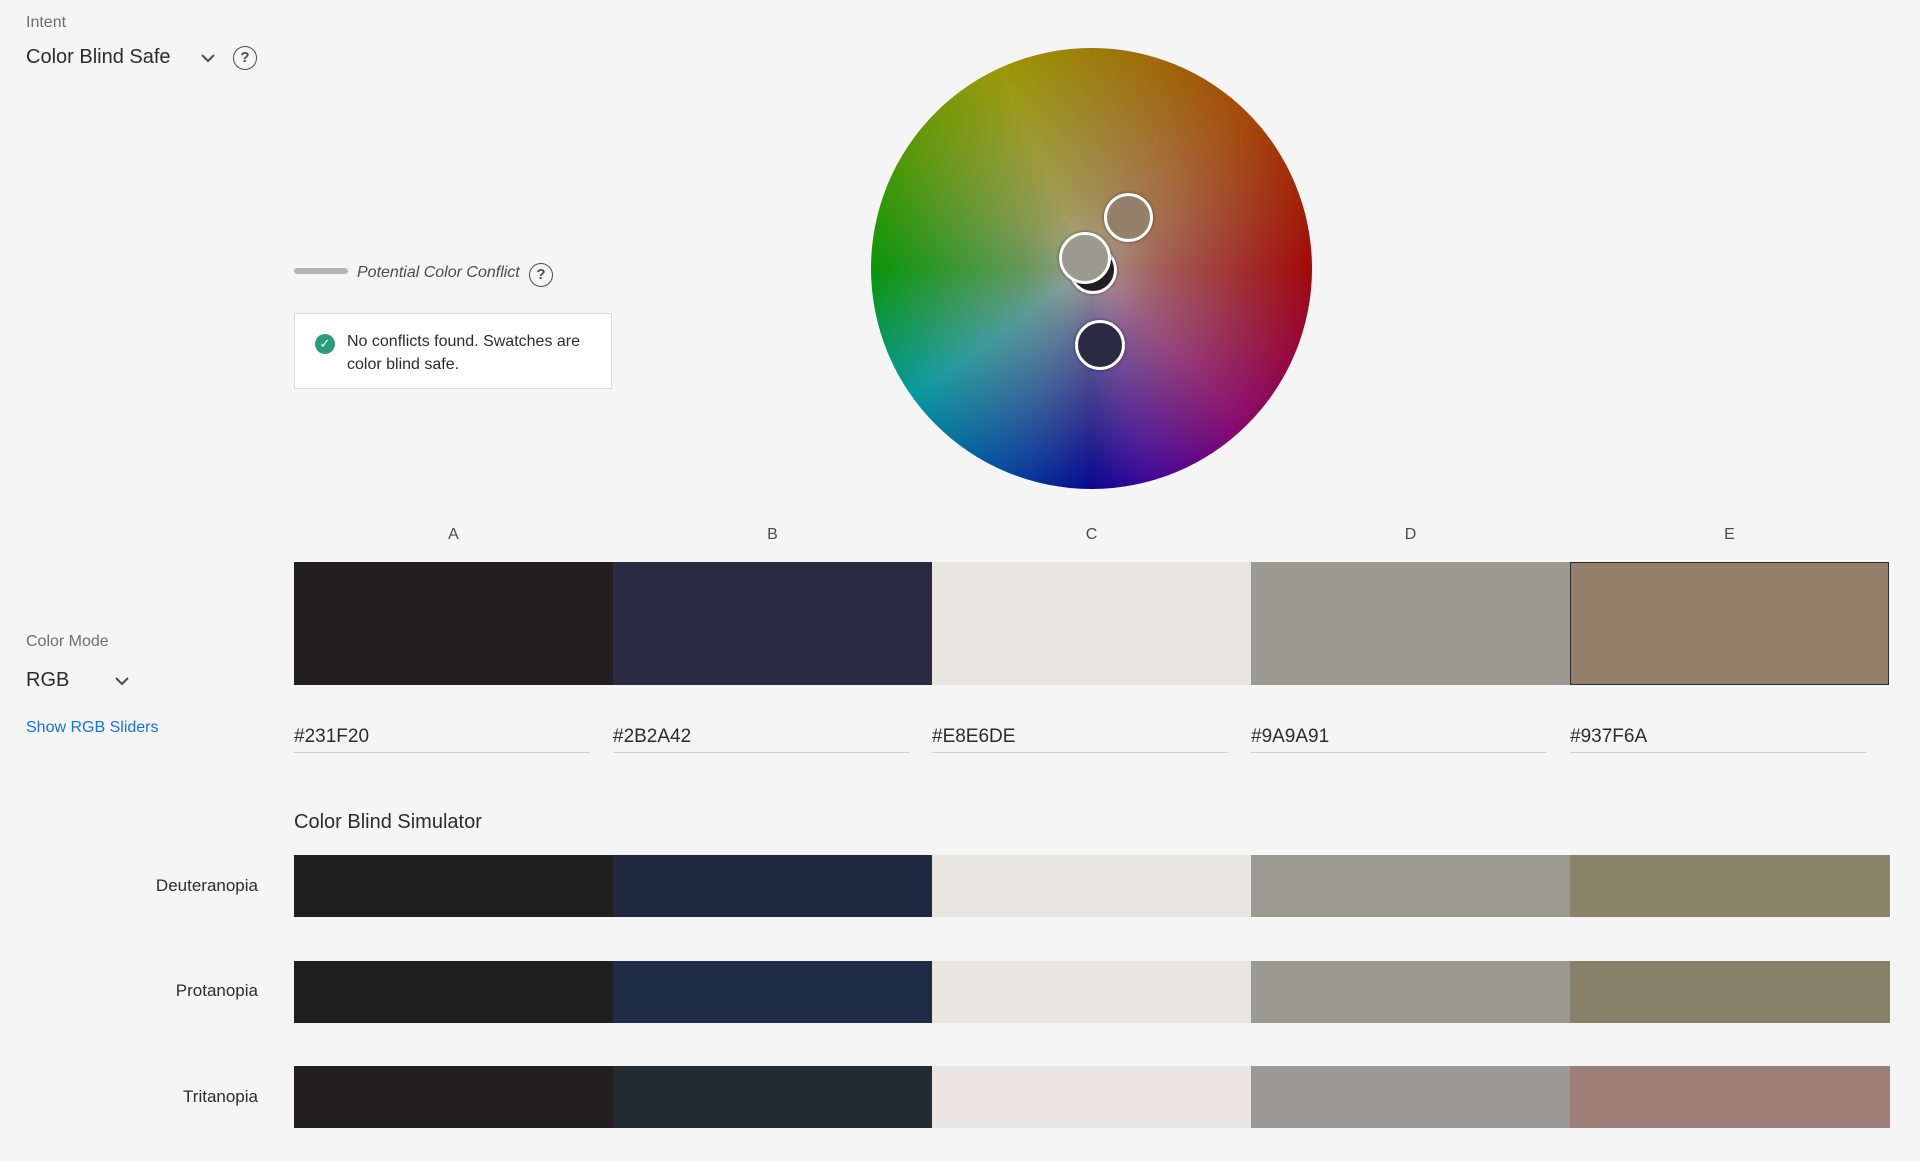 The image size is (1920, 1161). I want to click on sim-swatch-deuteranopia-b, so click(773, 886).